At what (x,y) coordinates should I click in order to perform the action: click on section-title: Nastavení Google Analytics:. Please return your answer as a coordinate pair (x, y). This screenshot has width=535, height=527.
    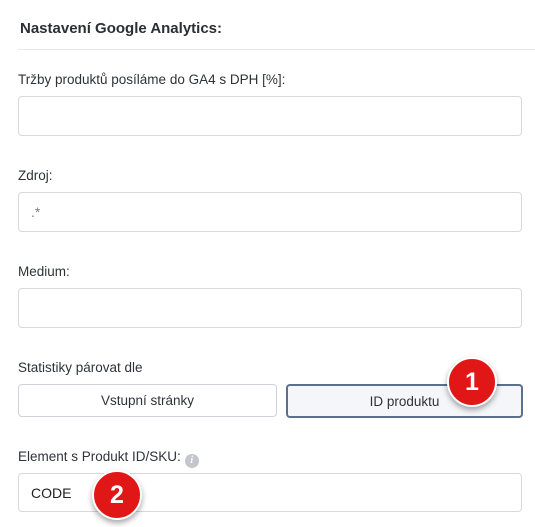
    Looking at the image, I should click on (121, 28).